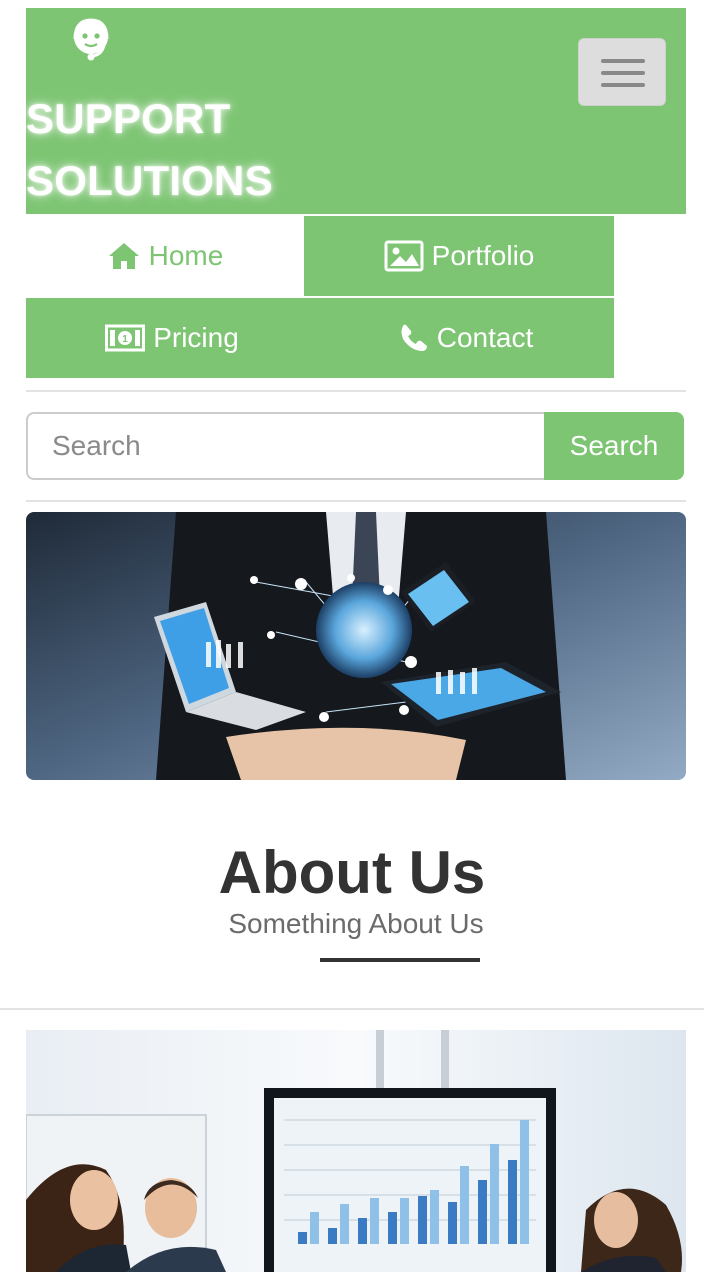  Describe the element at coordinates (404, 256) in the screenshot. I see `image-icon` at that location.